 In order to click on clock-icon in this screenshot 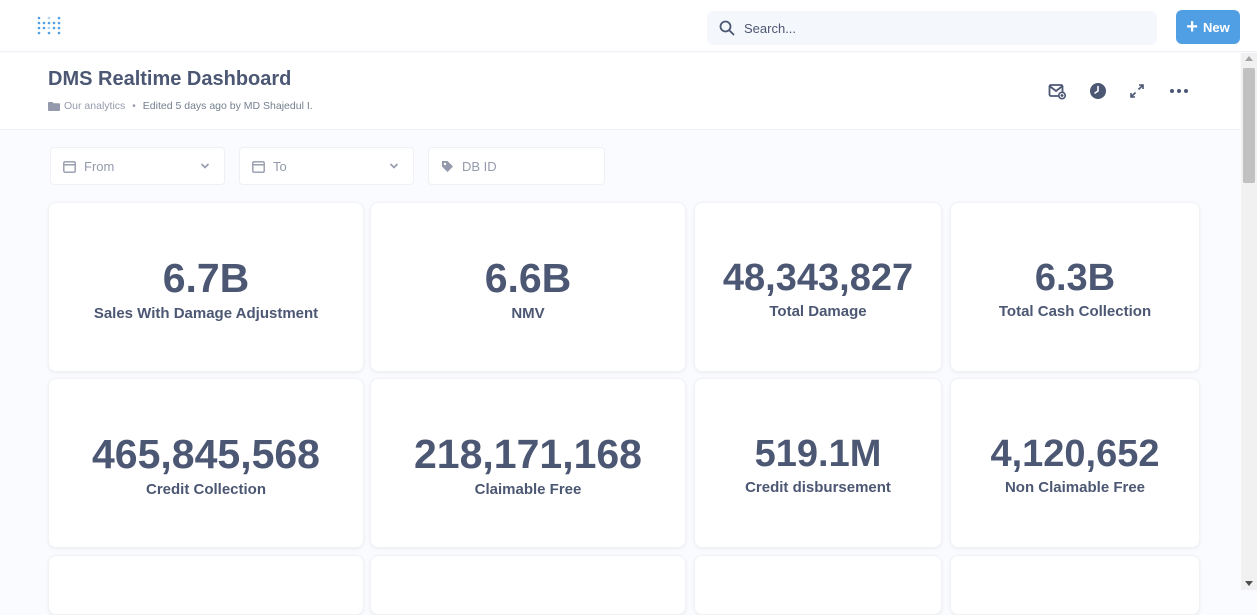, I will do `click(1098, 91)`.